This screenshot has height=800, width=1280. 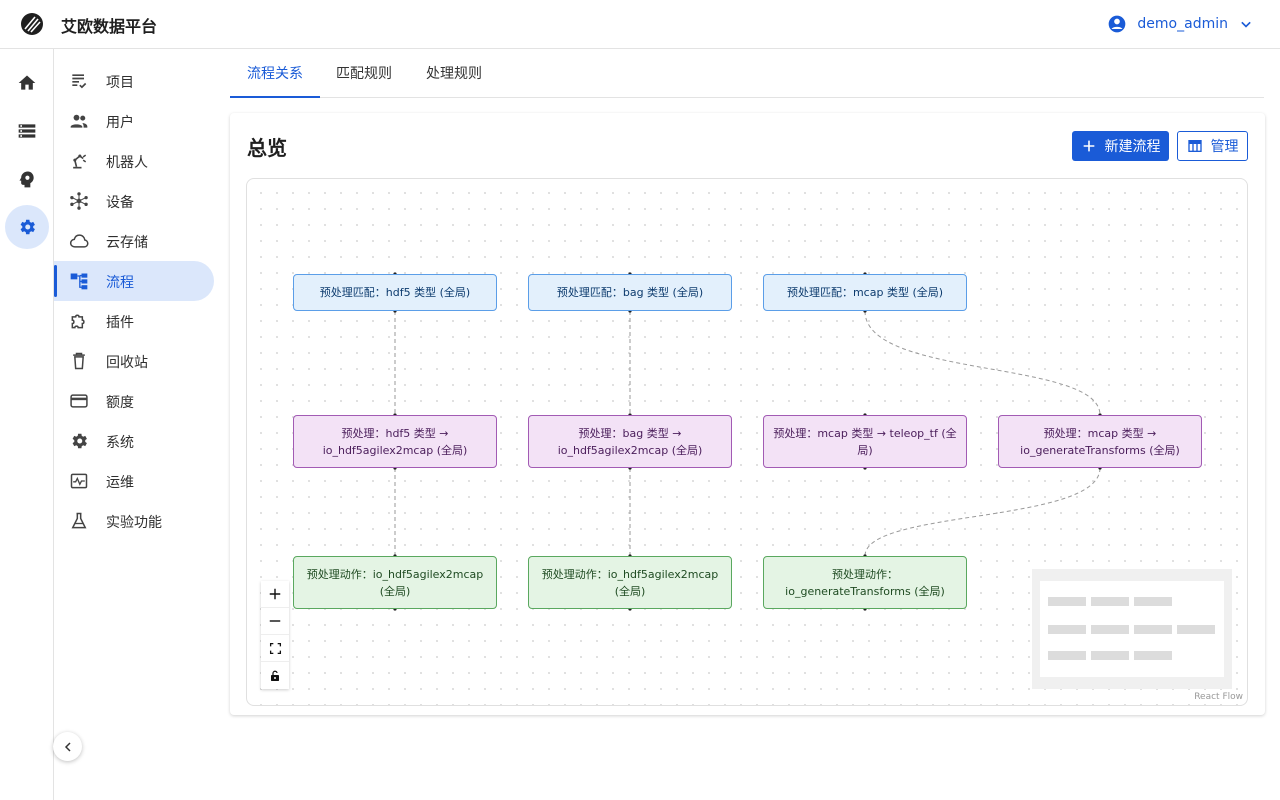 I want to click on zoom-in-icon, so click(x=275, y=594).